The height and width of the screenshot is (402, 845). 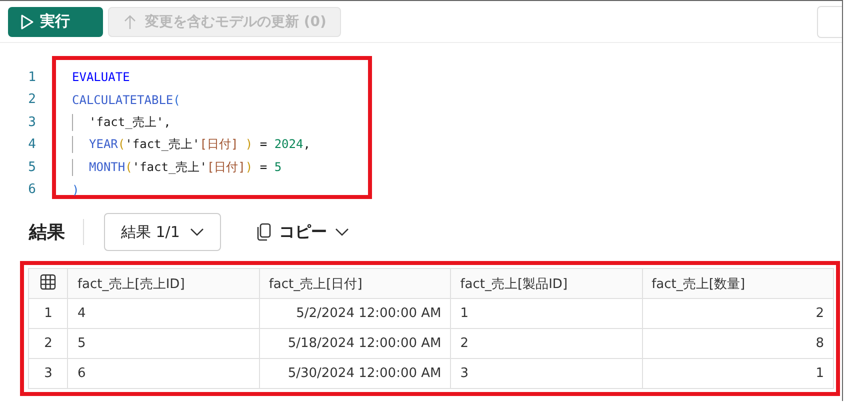 What do you see at coordinates (355, 313) in the screenshot?
I see `table-cell: 5/2/2024 12:00:00 AM` at bounding box center [355, 313].